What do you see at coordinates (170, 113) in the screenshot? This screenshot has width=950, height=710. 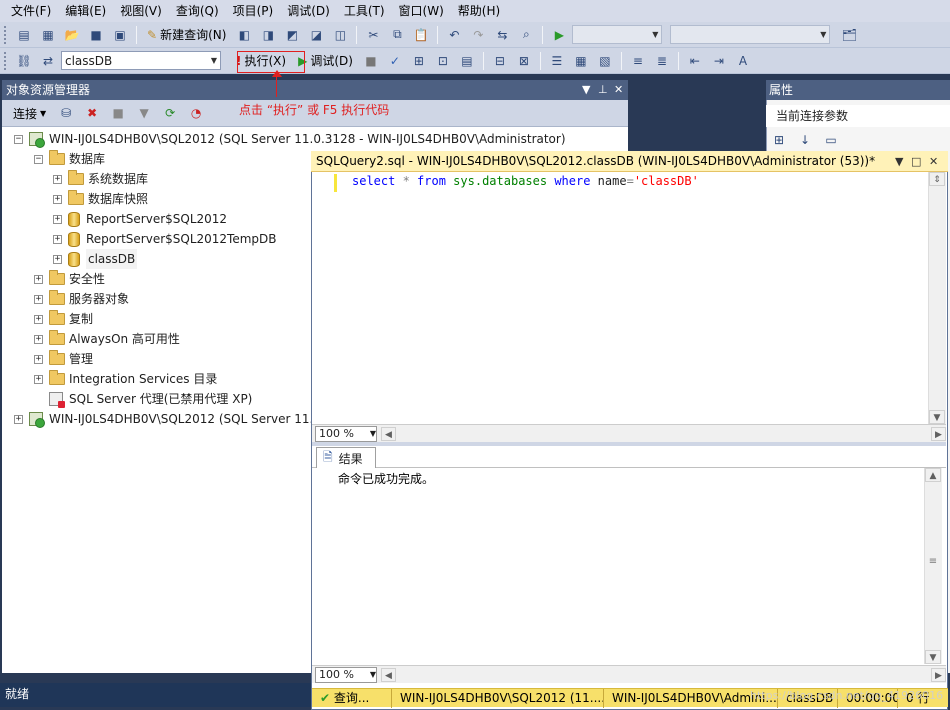 I see `refresh-icon: ⟳` at bounding box center [170, 113].